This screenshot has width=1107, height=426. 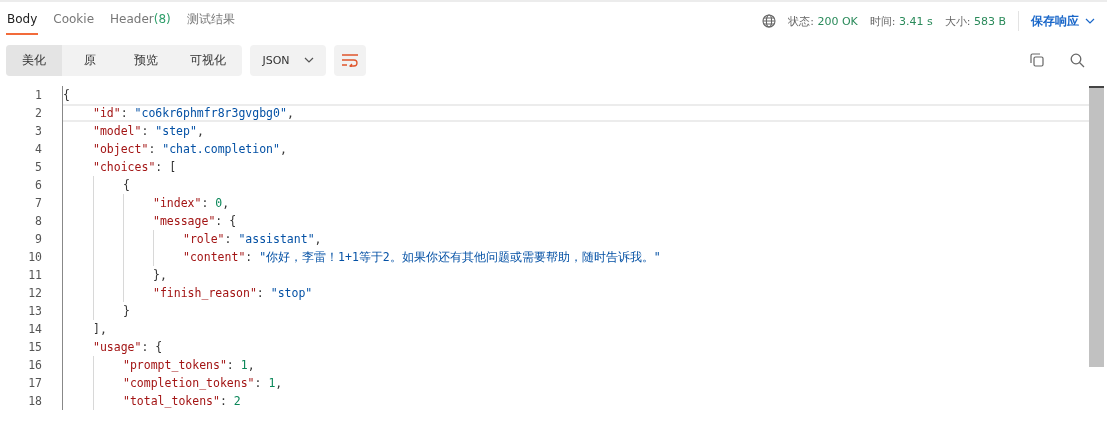 What do you see at coordinates (22, 18) in the screenshot?
I see `response-tab: Body` at bounding box center [22, 18].